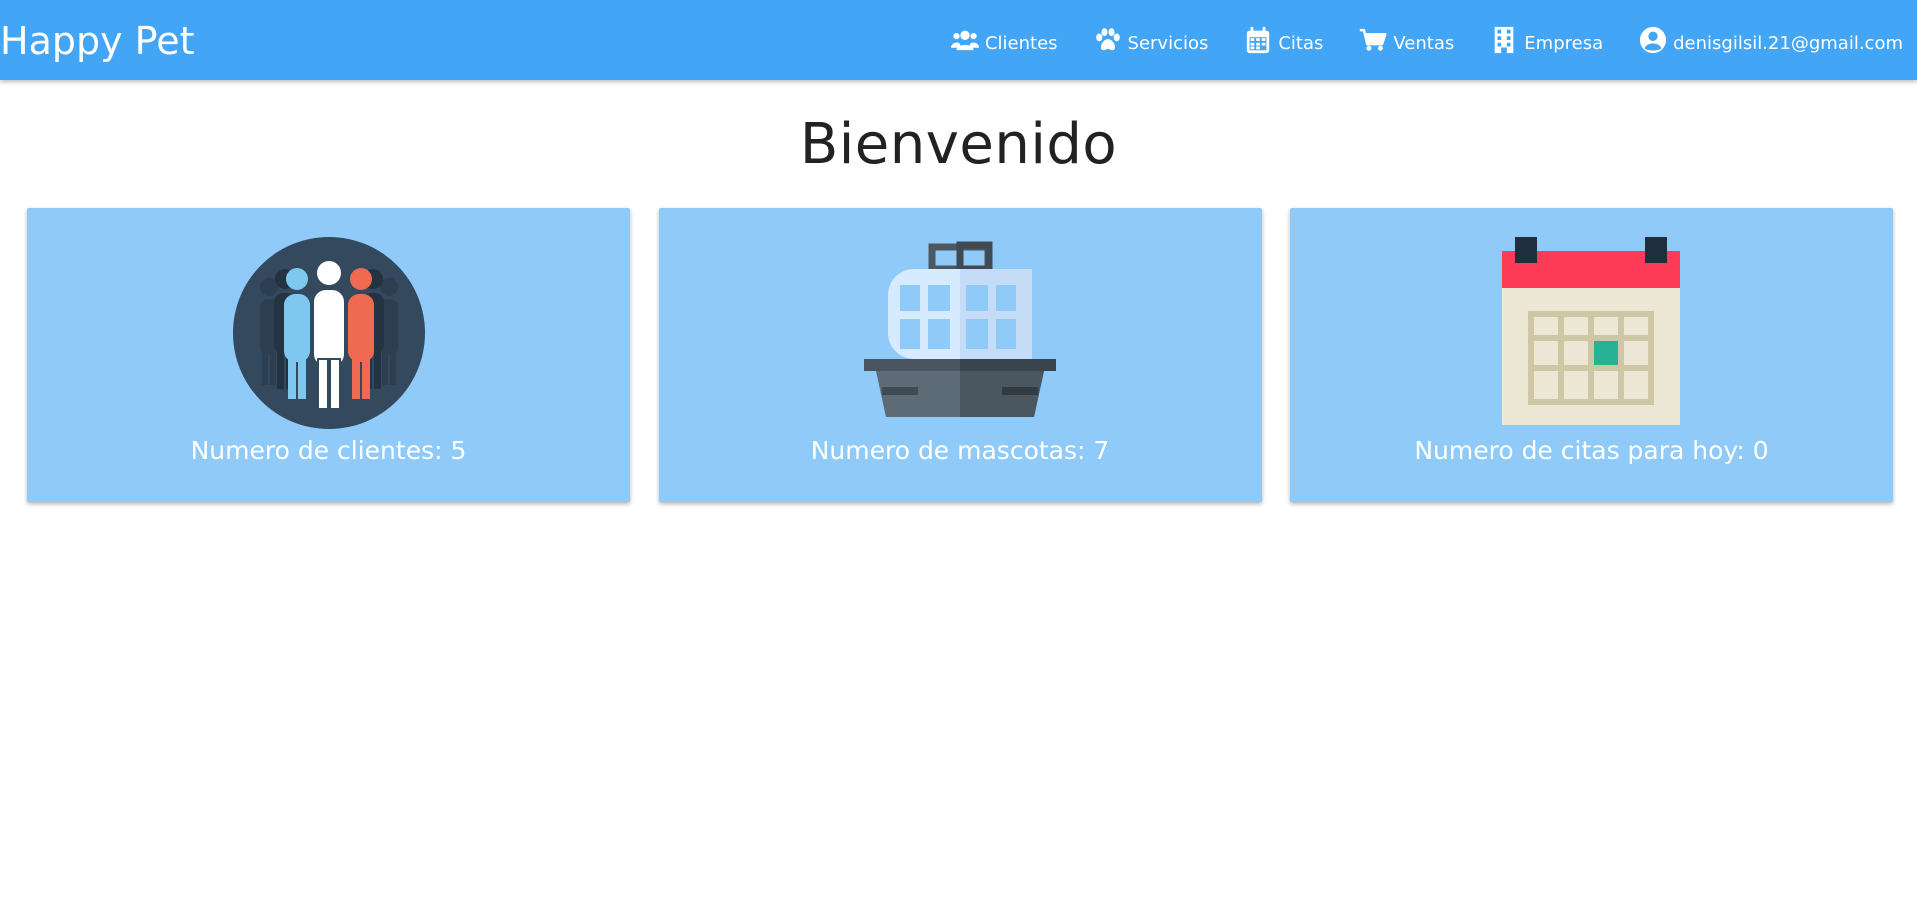 This screenshot has width=1917, height=900. I want to click on brand-logo-text: Happy Pet, so click(97, 41).